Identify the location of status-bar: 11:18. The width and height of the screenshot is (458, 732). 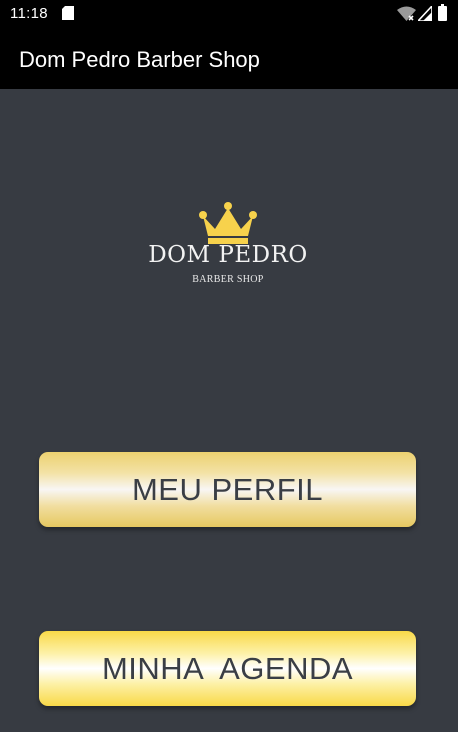
(229, 14).